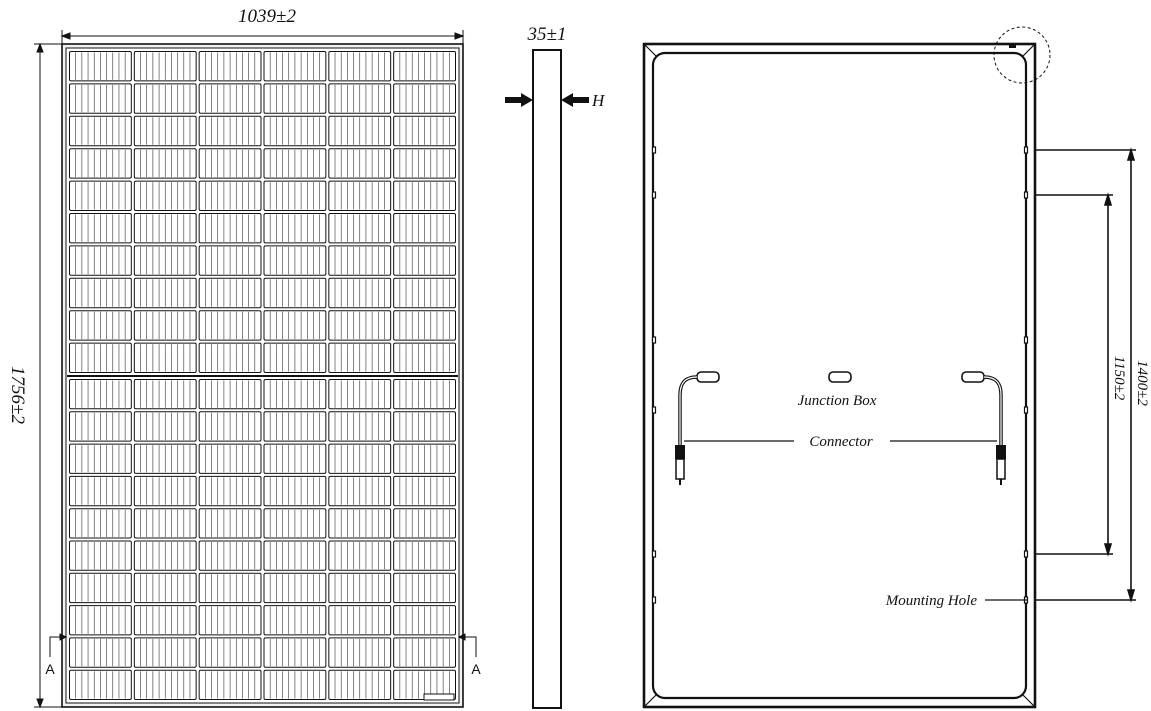  Describe the element at coordinates (50, 669) in the screenshot. I see `section-mark-left-label: A` at that location.